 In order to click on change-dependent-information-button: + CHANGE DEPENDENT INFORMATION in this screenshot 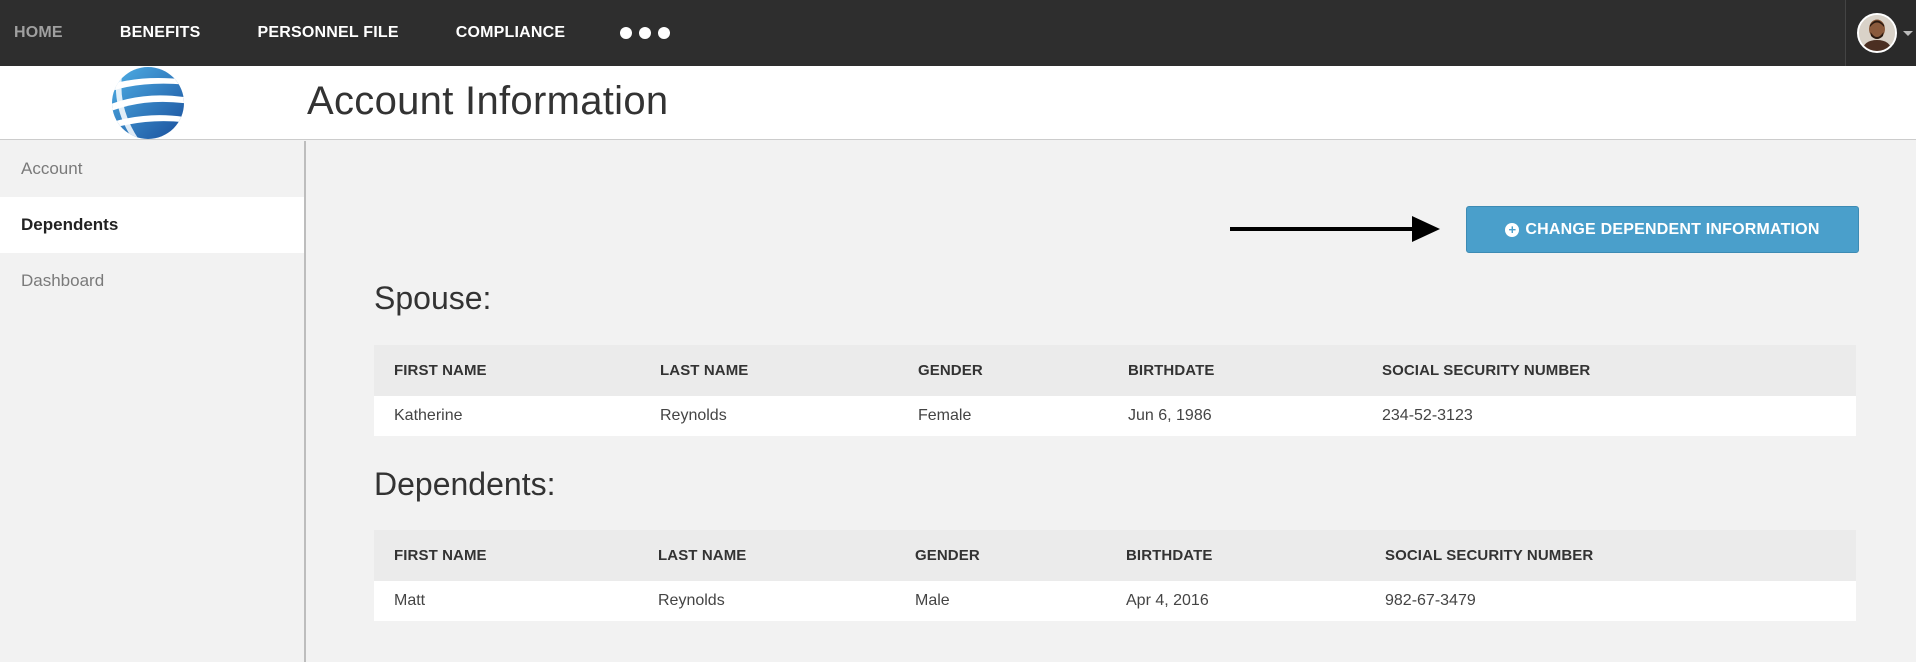, I will do `click(1662, 229)`.